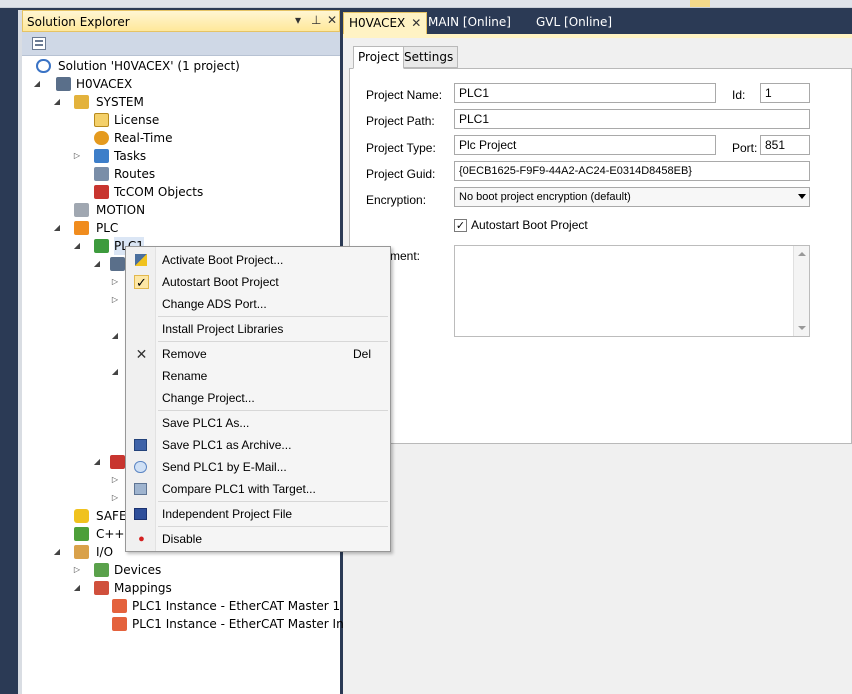 This screenshot has height=694, width=852. What do you see at coordinates (192, 228) in the screenshot?
I see `tree-item-plc: ◢ PLC` at bounding box center [192, 228].